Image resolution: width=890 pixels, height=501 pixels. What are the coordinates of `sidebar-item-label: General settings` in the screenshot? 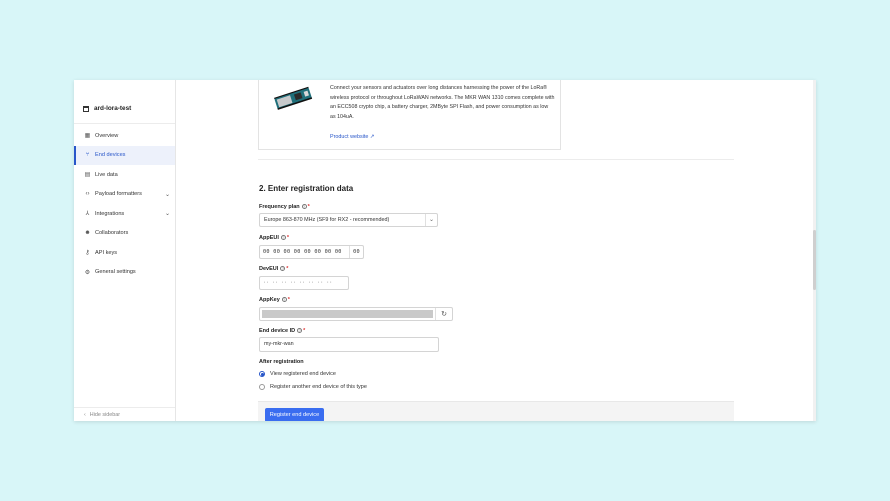 It's located at (115, 272).